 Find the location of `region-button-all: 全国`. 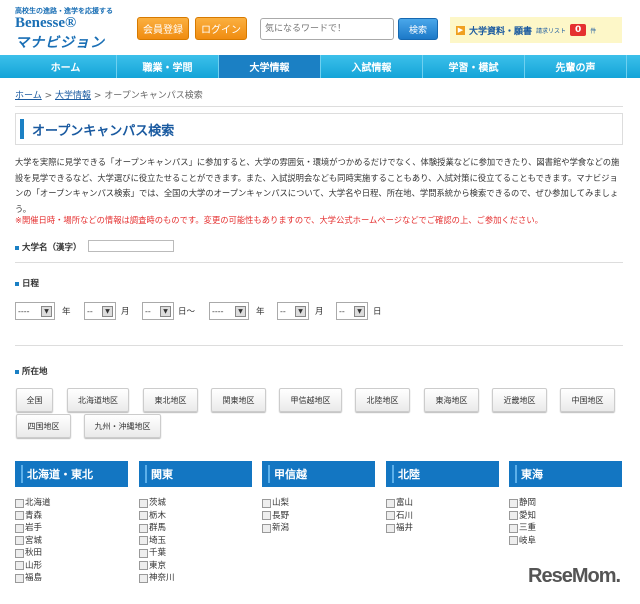

region-button-all: 全国 is located at coordinates (34, 400).